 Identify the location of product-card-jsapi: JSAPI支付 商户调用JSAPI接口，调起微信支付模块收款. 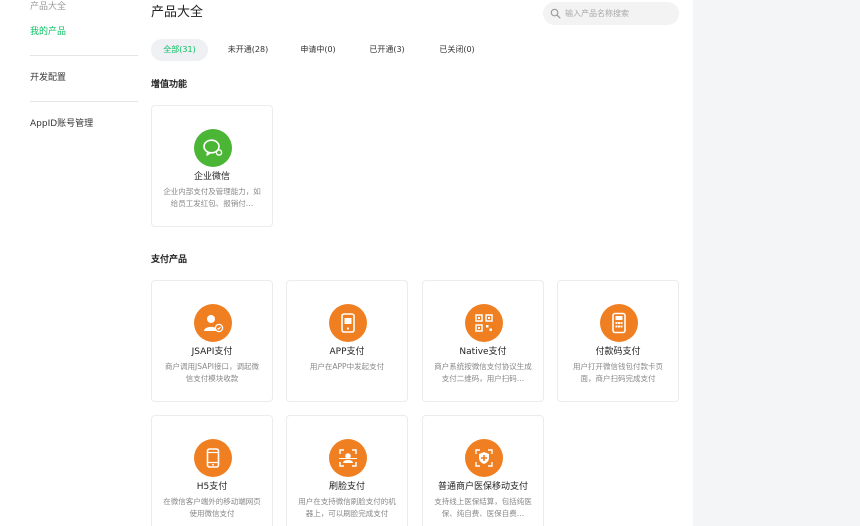
(212, 341).